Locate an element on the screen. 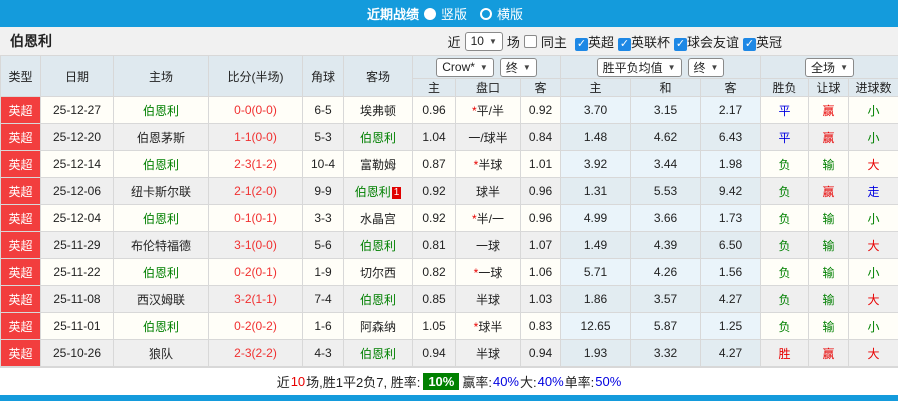 This screenshot has width=898, height=404. away-odds-cell: 1.06 is located at coordinates (540, 272).